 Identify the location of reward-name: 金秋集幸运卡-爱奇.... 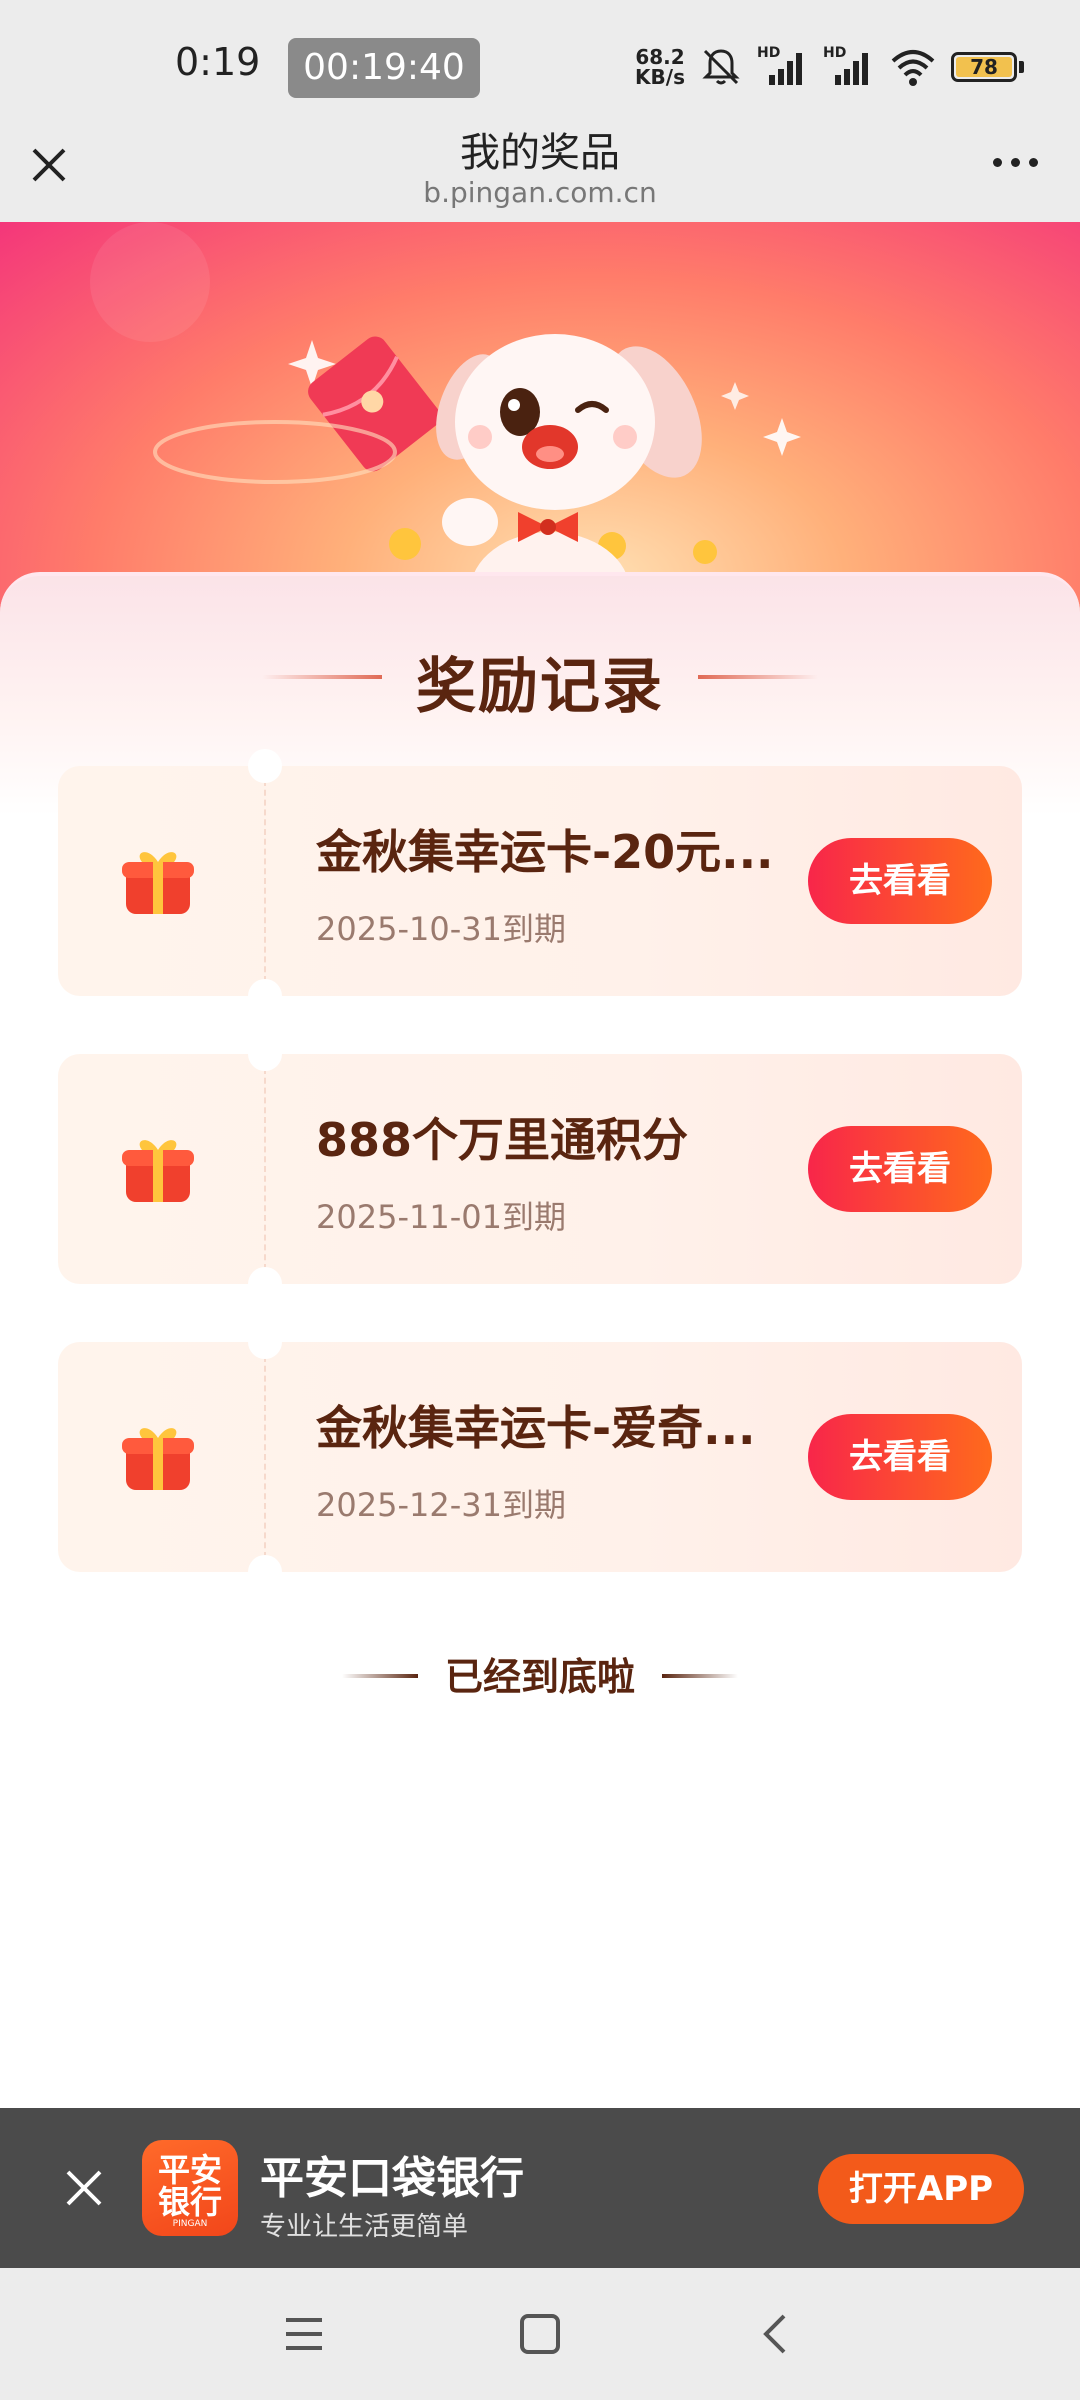
(536, 1428).